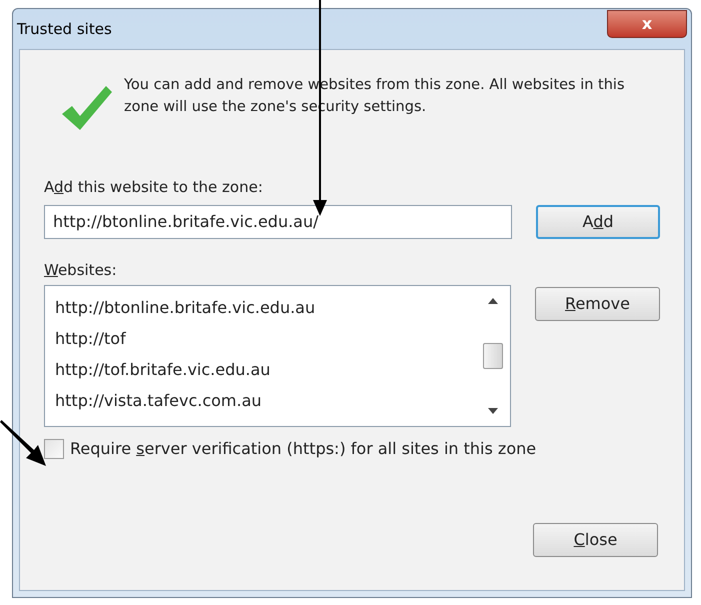 Image resolution: width=701 pixels, height=605 pixels. Describe the element at coordinates (154, 187) in the screenshot. I see `field-label: Add this website to the zone:` at that location.